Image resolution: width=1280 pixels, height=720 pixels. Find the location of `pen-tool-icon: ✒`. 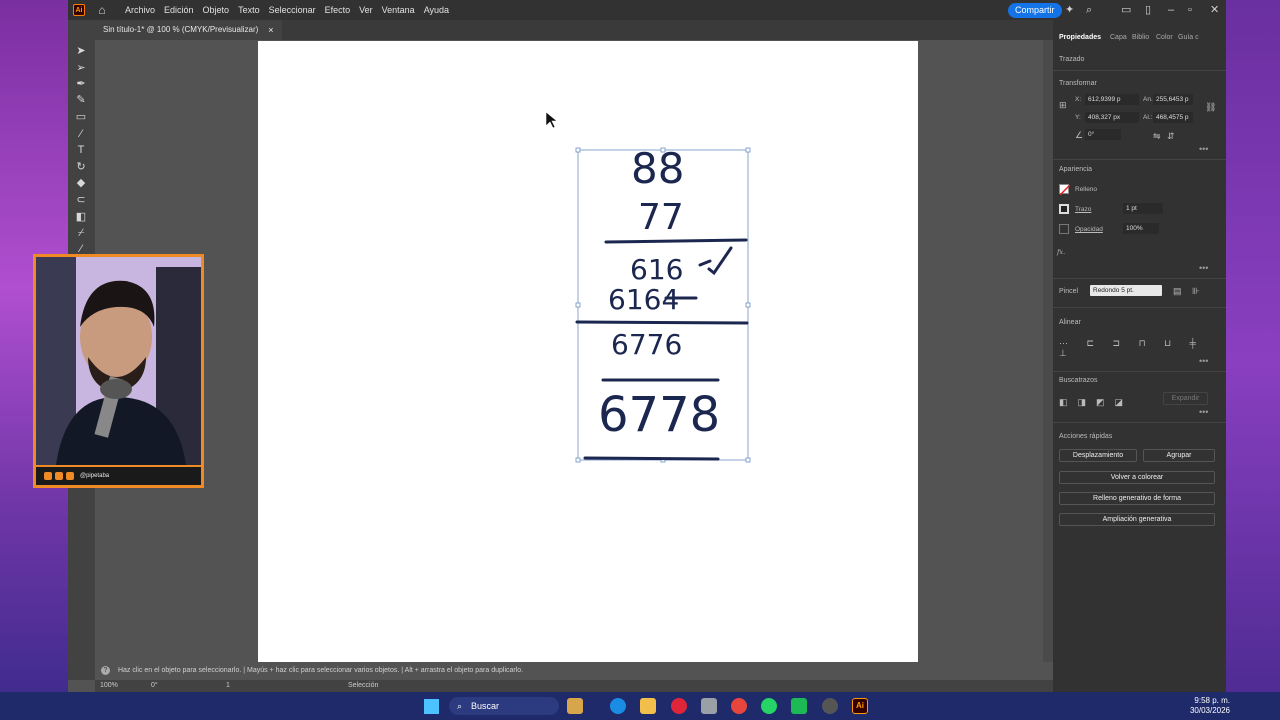

pen-tool-icon: ✒ is located at coordinates (81, 84).